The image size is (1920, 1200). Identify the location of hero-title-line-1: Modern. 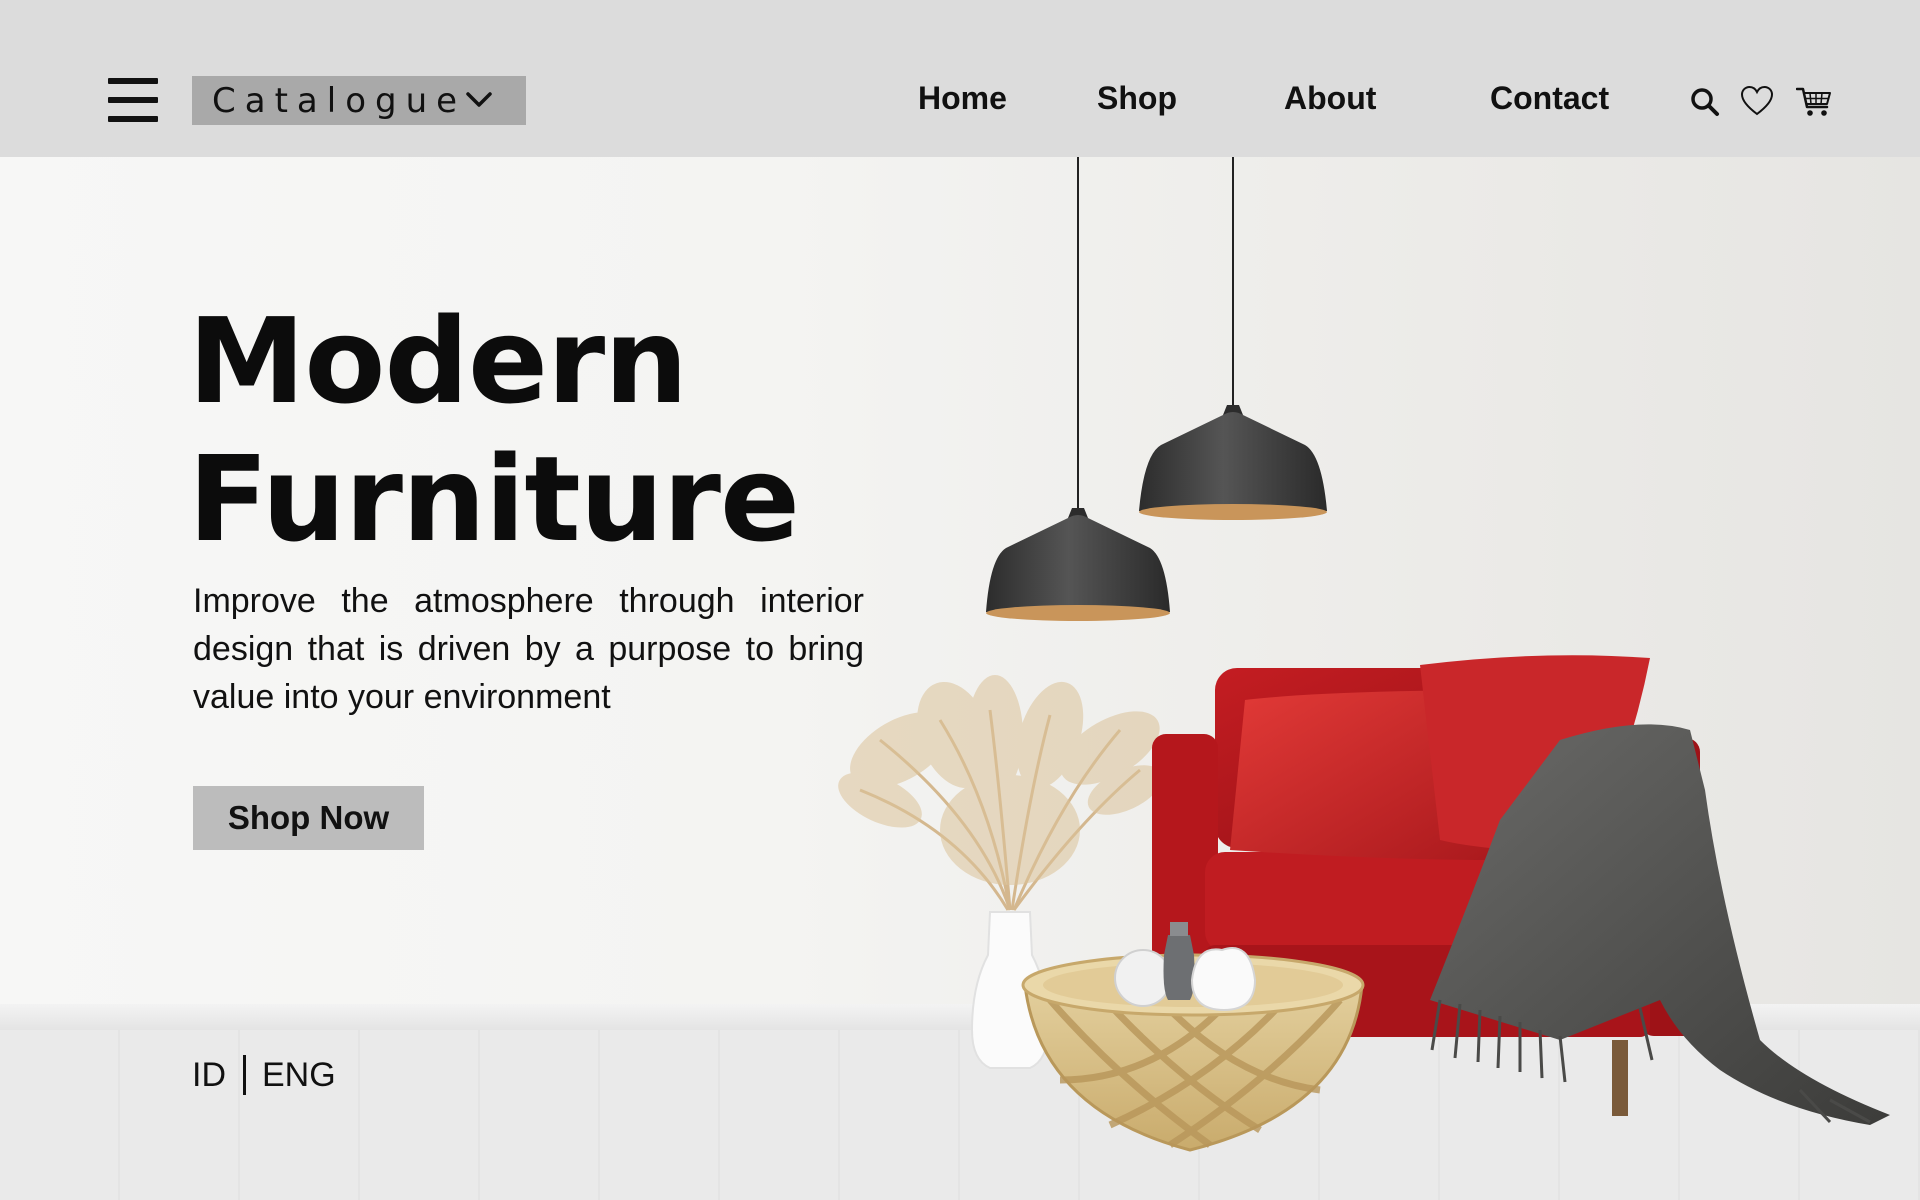
(438, 361).